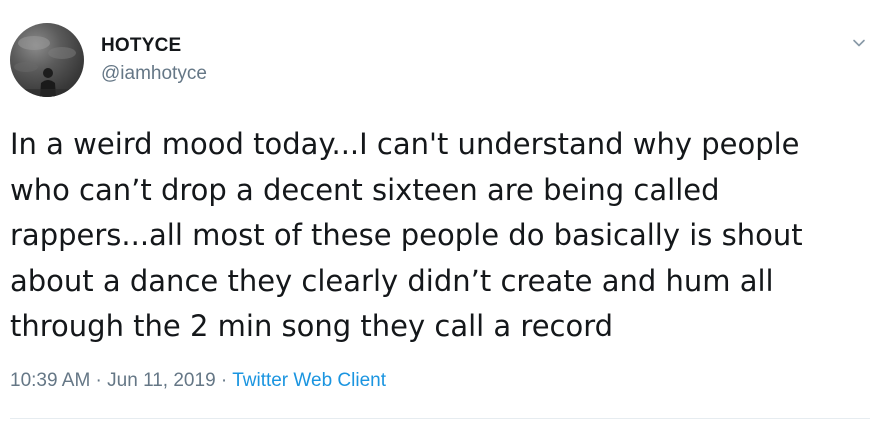  I want to click on avatar-photo-icon, so click(47, 66).